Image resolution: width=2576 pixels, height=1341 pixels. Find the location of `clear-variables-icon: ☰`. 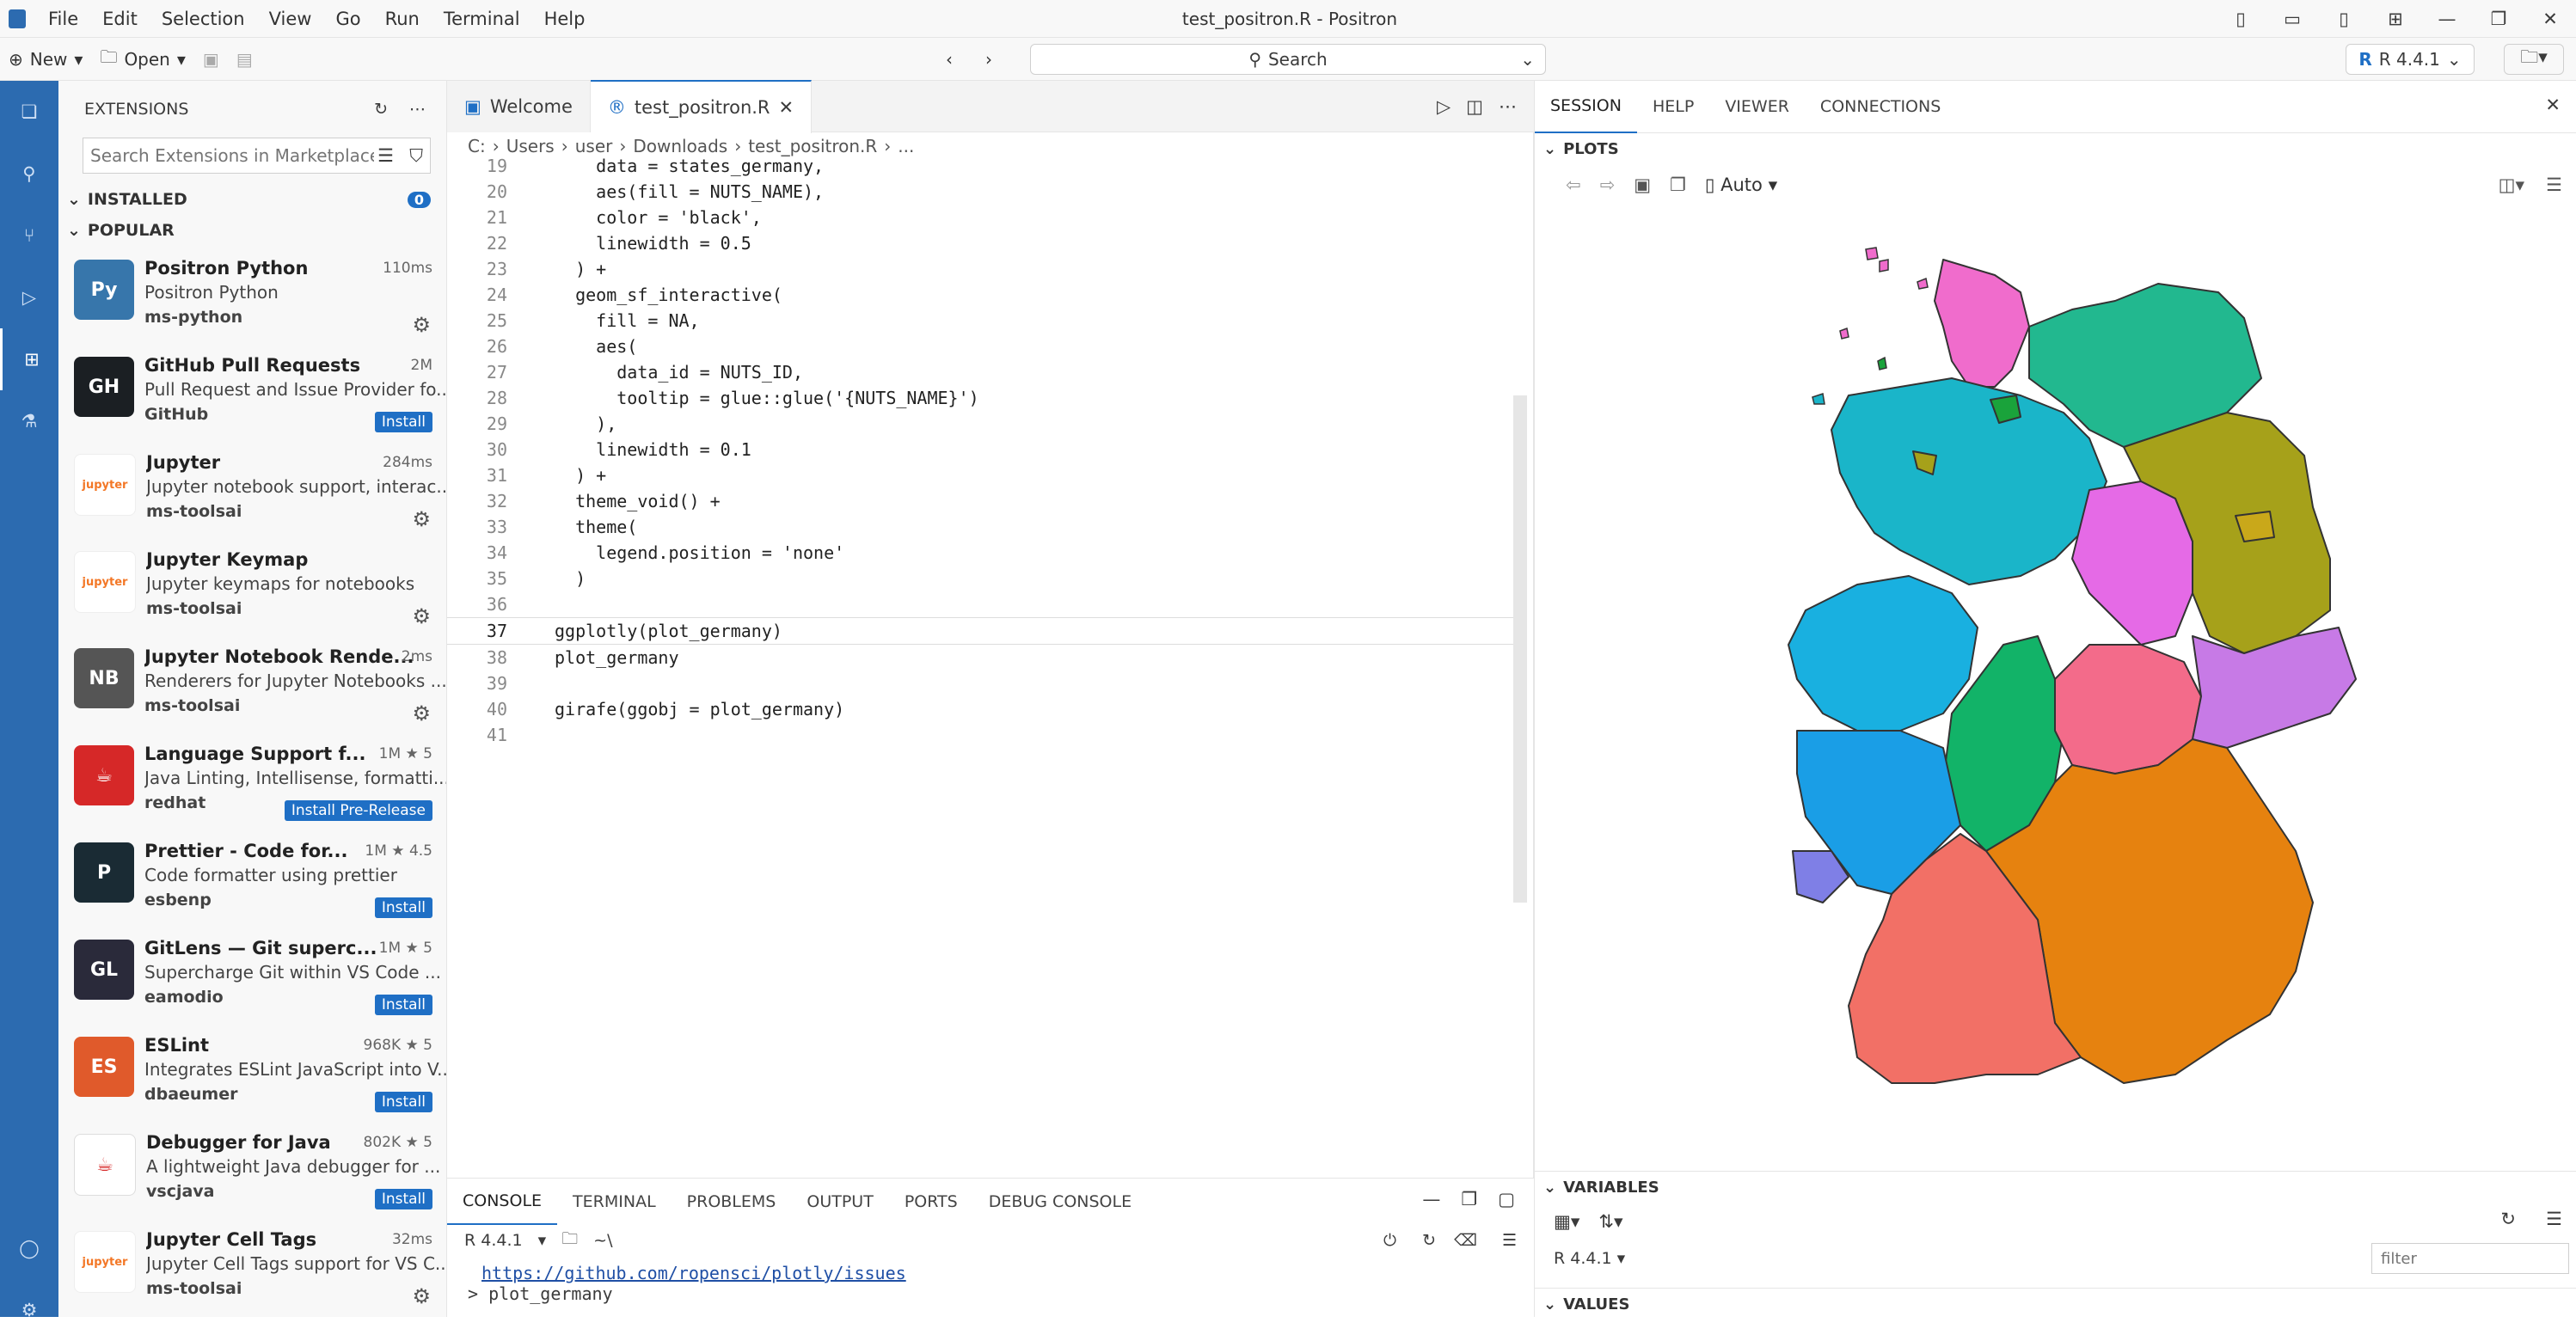

clear-variables-icon: ☰ is located at coordinates (2554, 1219).